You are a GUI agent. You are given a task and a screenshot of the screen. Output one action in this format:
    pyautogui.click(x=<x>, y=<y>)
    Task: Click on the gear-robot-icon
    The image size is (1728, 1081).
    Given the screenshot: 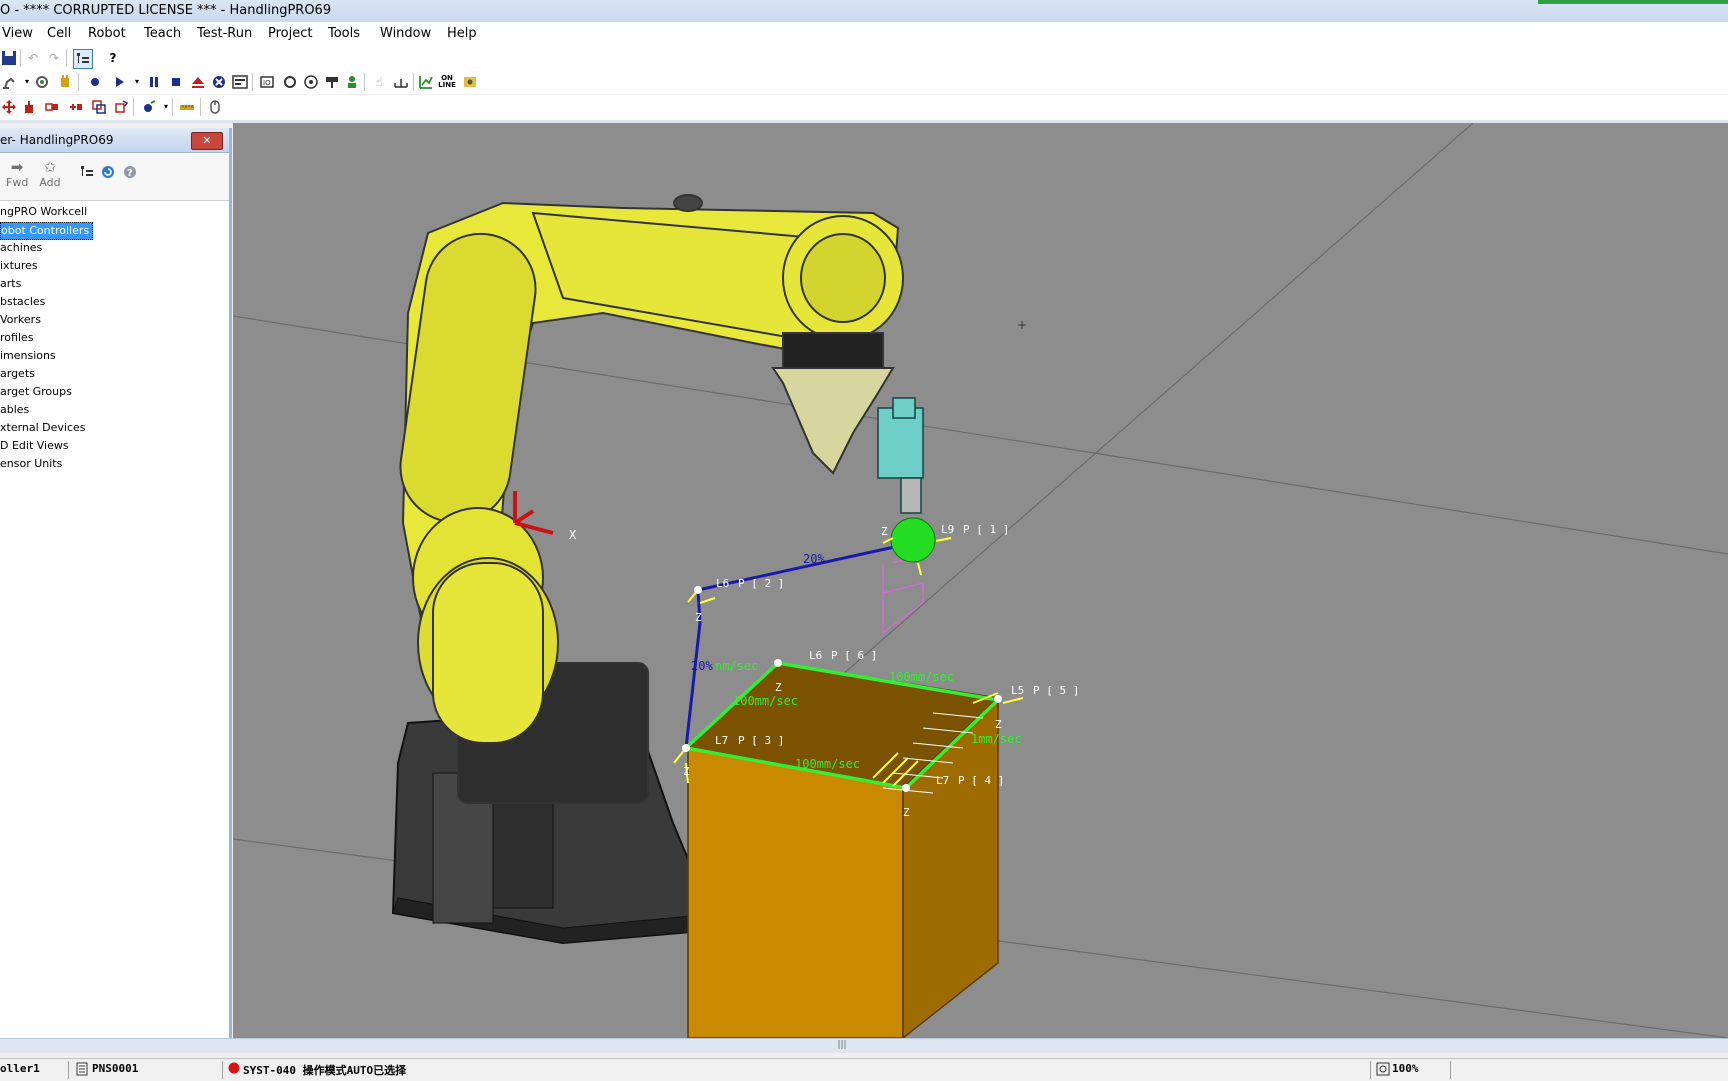 What is the action you would take?
    pyautogui.click(x=42, y=82)
    